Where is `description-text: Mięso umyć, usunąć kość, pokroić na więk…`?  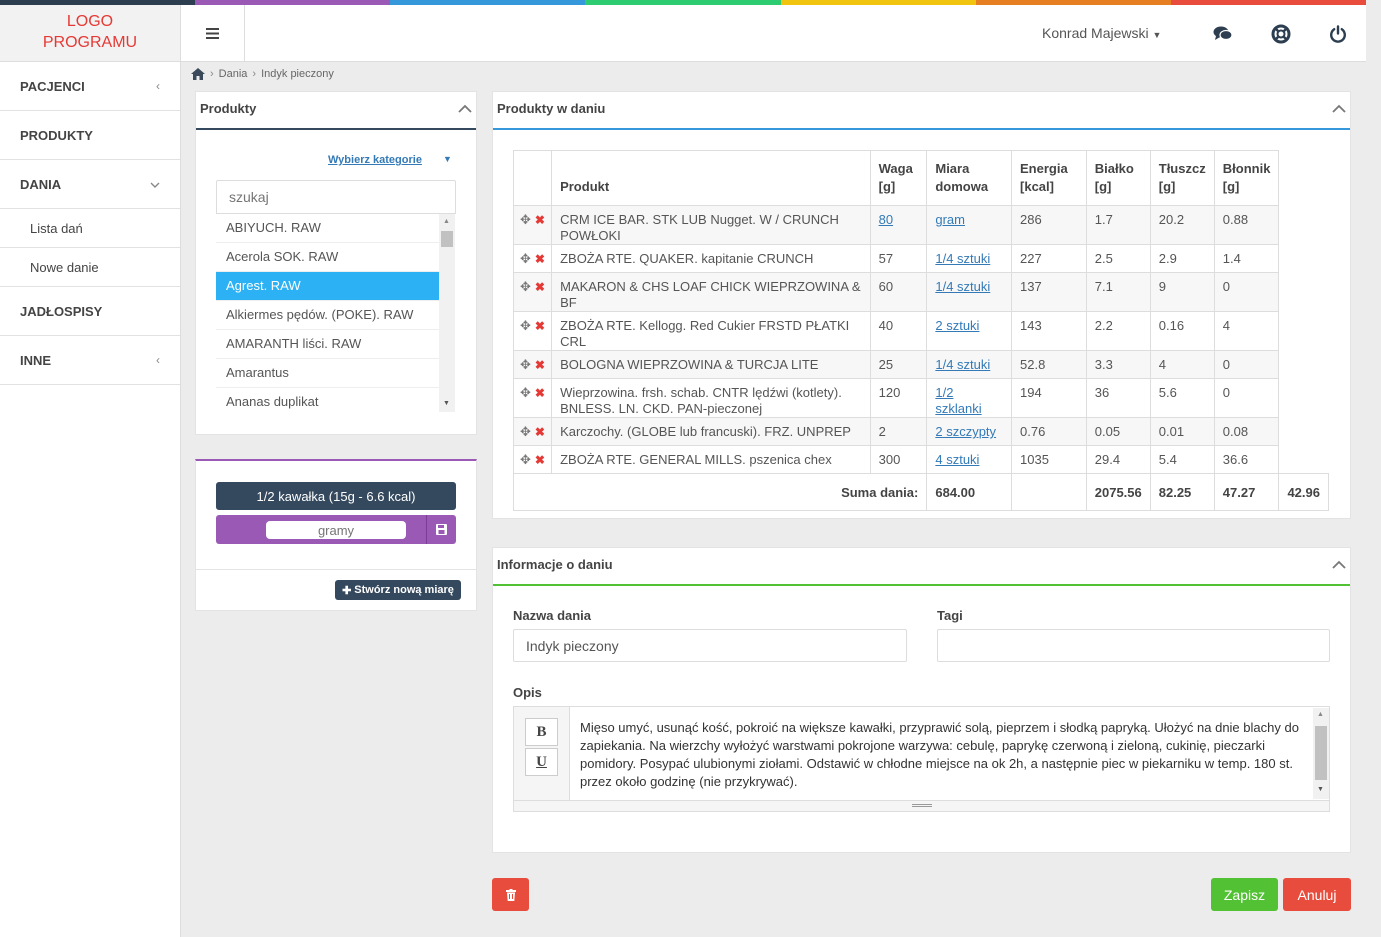
description-text: Mięso umyć, usunąć kość, pokroić na więk… is located at coordinates (941, 755).